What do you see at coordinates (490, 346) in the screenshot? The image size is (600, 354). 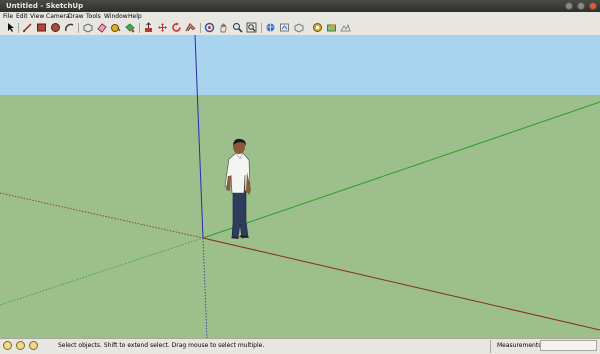 I see `status-divider` at bounding box center [490, 346].